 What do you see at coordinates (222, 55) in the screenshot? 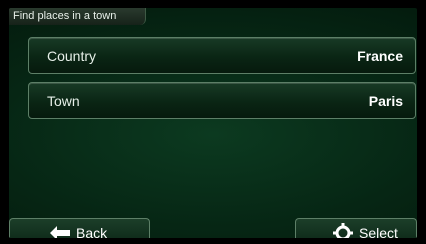
I see `country-field: Country France` at bounding box center [222, 55].